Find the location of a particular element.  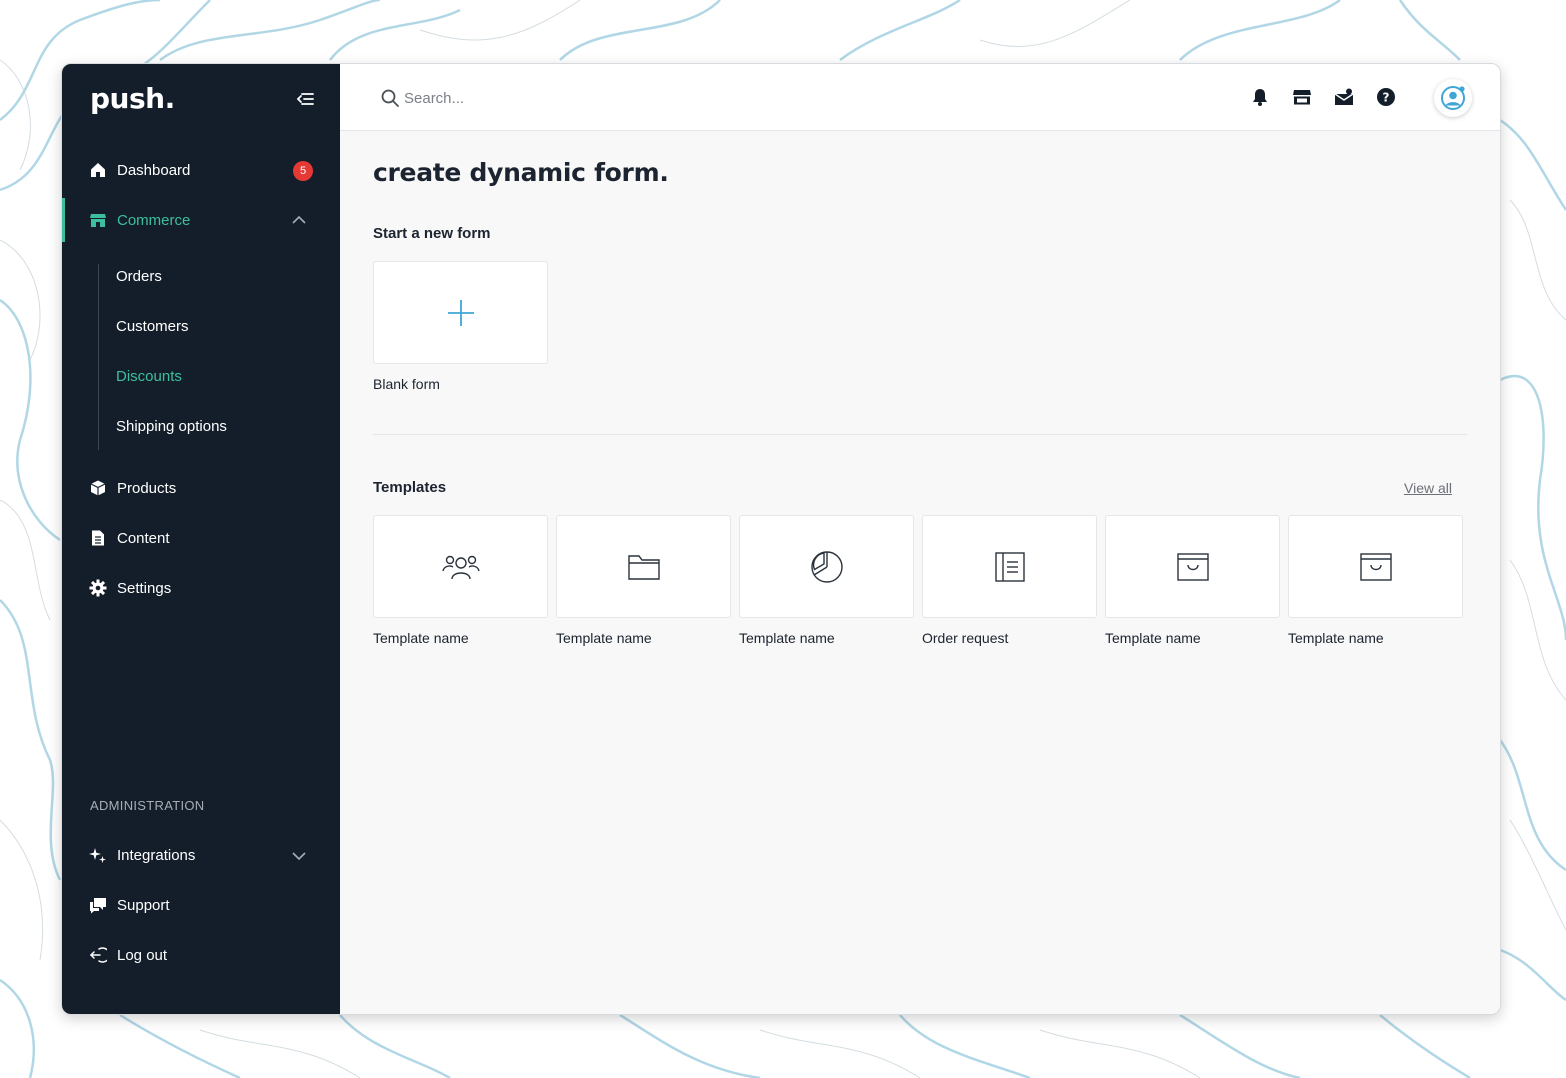

sidebar-item-label: Dashboard is located at coordinates (154, 170).